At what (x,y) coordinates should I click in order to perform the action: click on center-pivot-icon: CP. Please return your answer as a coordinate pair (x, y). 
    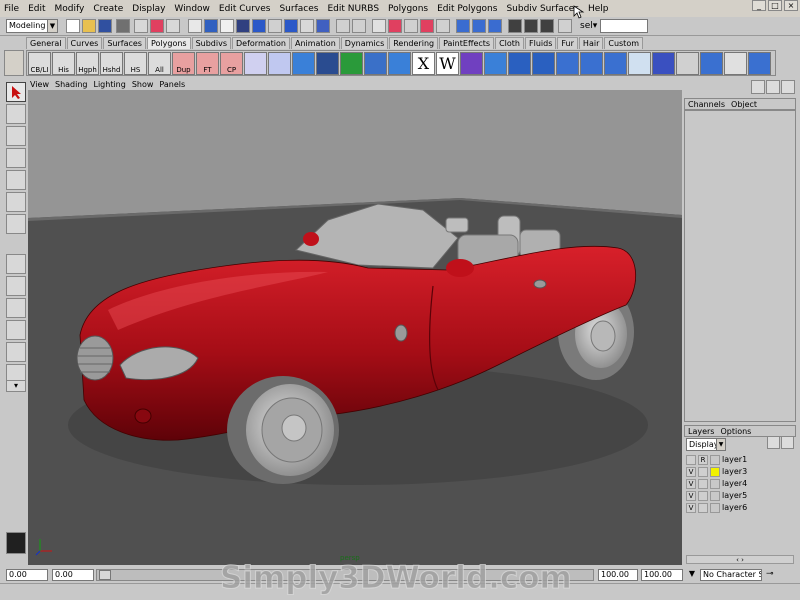
    Looking at the image, I should click on (231, 63).